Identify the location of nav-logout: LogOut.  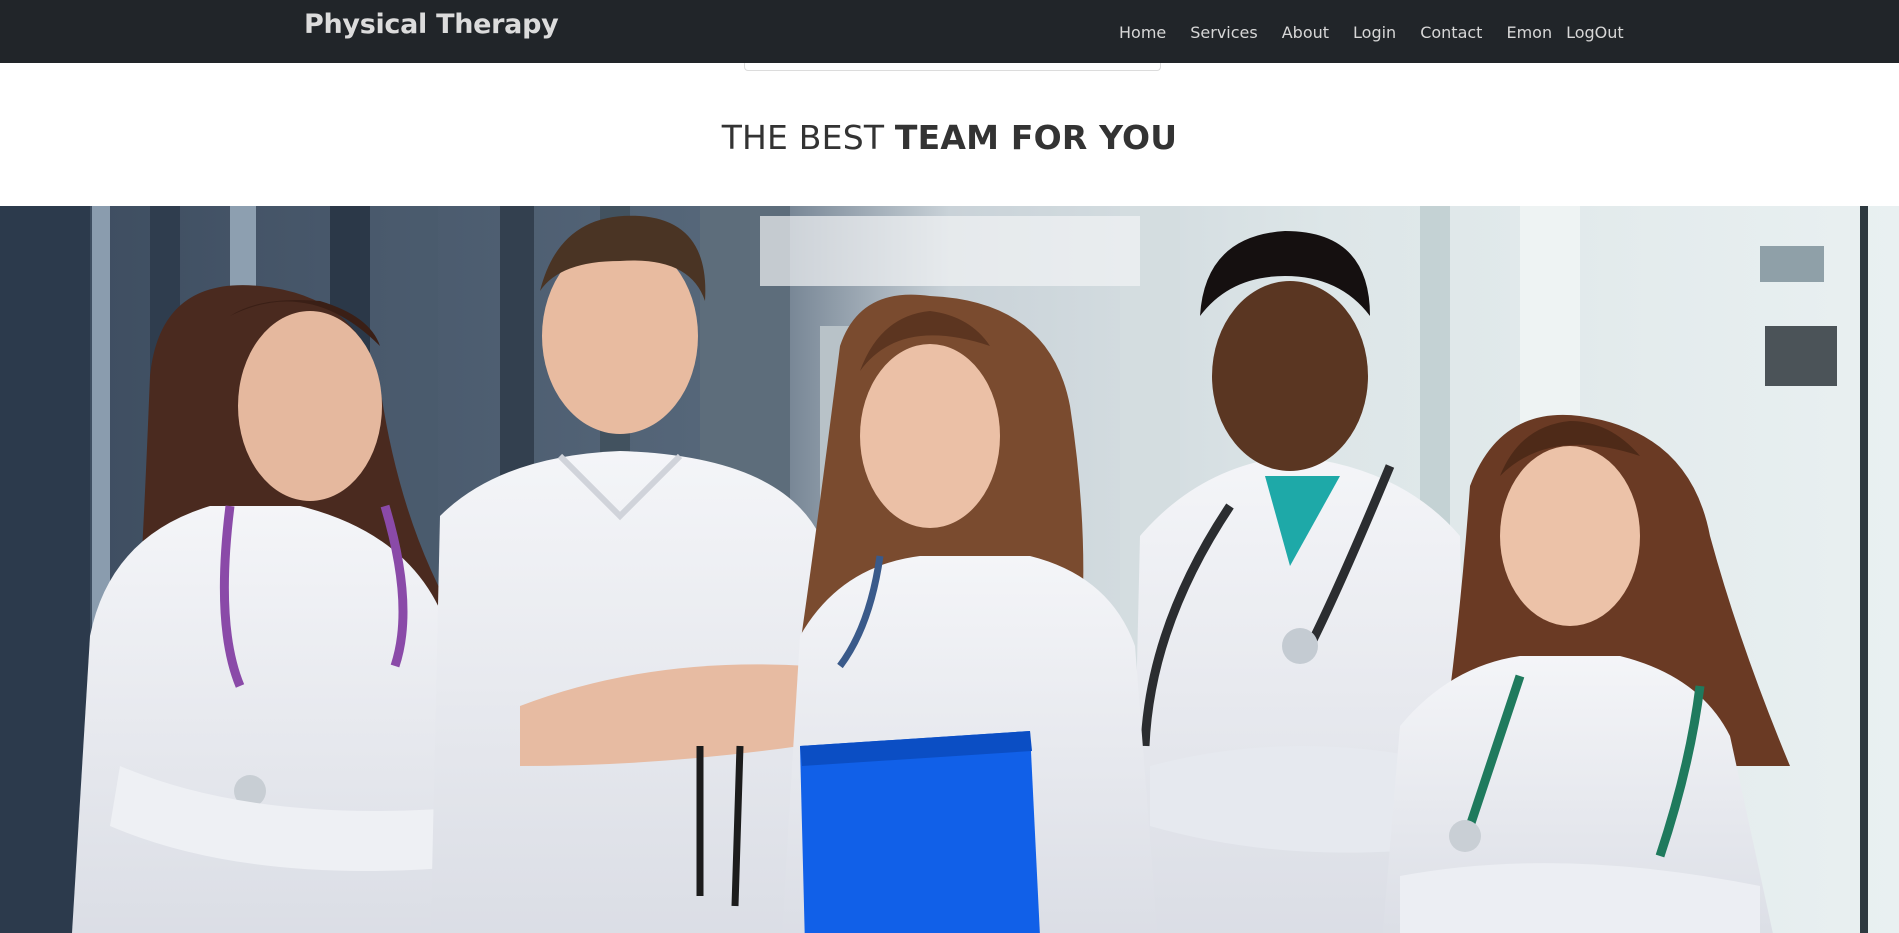
(1595, 32).